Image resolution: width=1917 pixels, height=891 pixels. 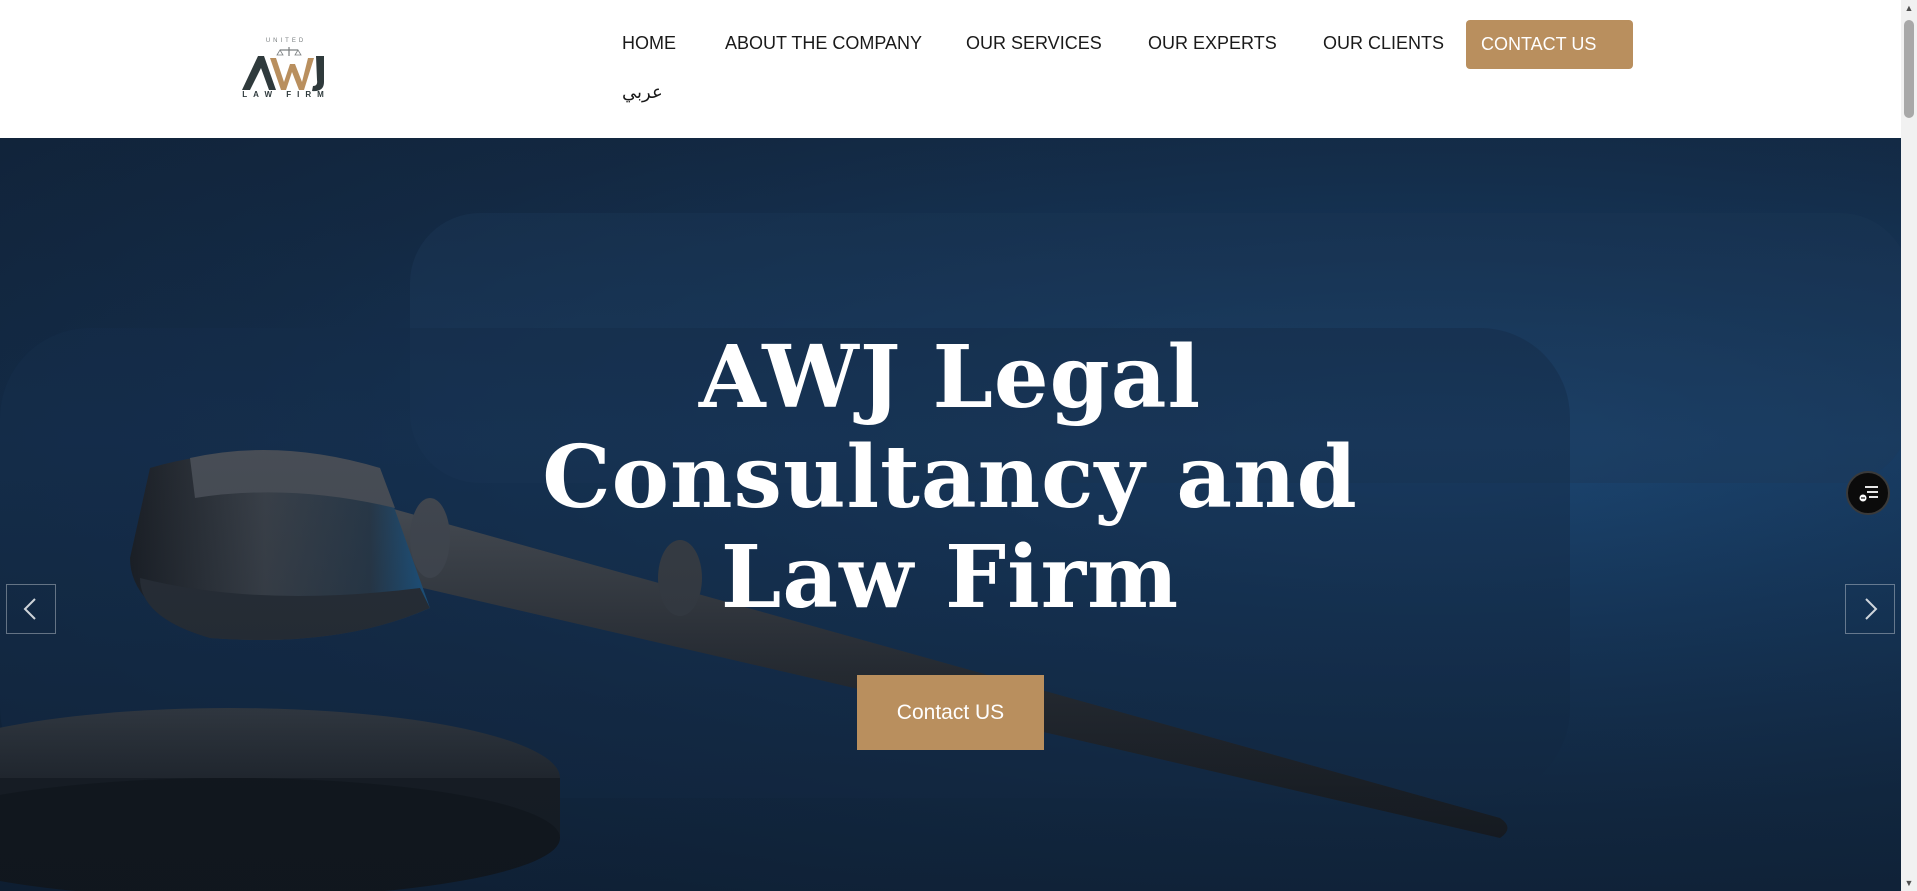 I want to click on hero-title-line: Law Firm, so click(x=950, y=577).